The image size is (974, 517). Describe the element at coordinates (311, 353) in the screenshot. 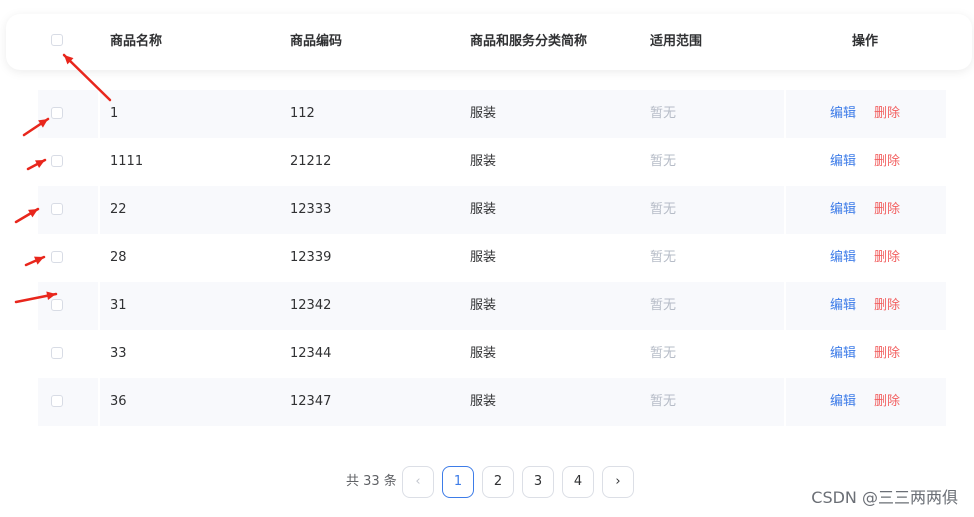

I see `cell-code: 12344` at that location.